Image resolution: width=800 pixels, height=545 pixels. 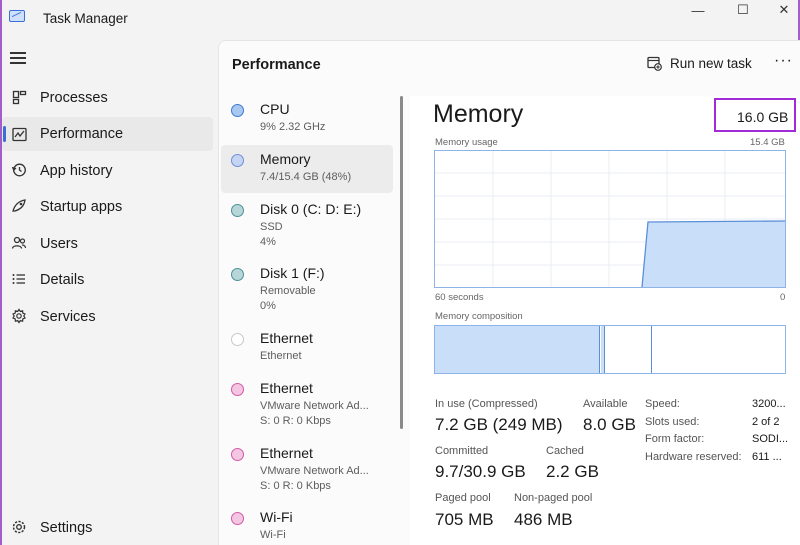 I want to click on spec-value: 2 of 2, so click(x=766, y=422).